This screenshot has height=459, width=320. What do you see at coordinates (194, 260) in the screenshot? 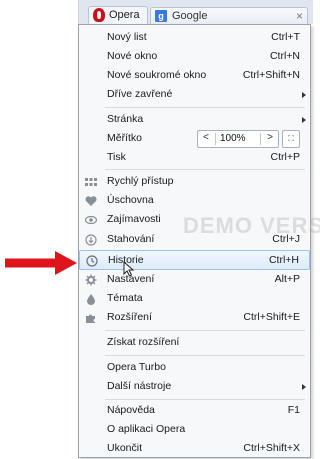
I see `menu-item-history: Historie Ctrl+H` at bounding box center [194, 260].